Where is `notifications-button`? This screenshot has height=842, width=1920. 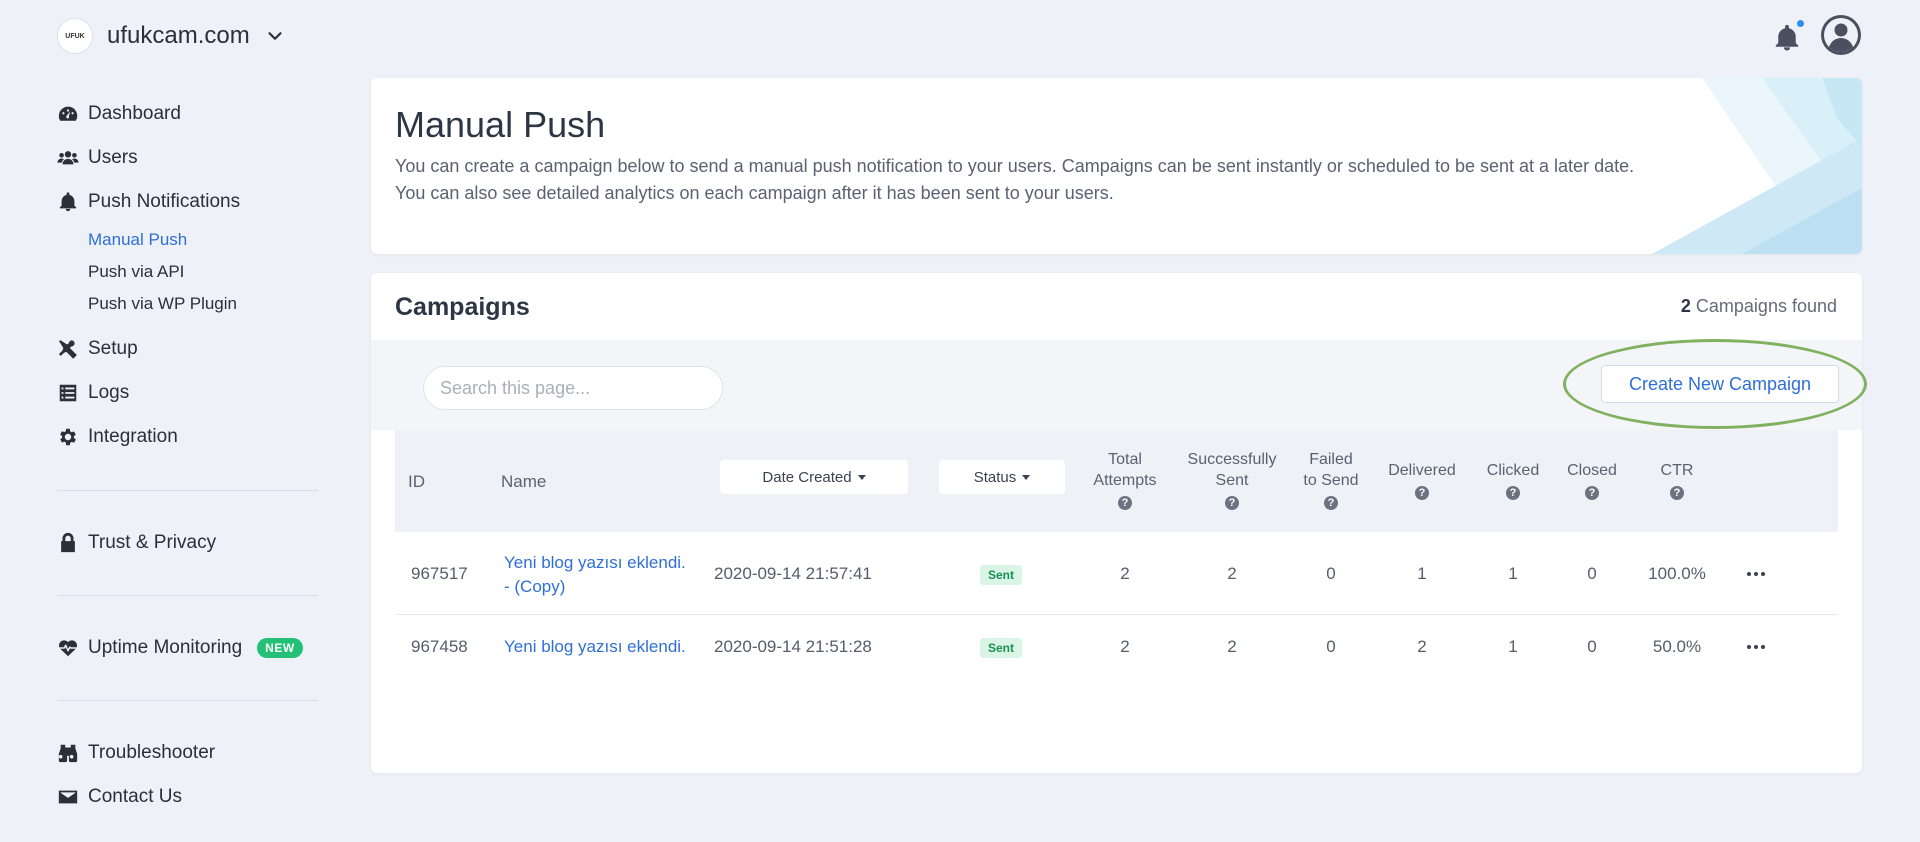
notifications-button is located at coordinates (1789, 36).